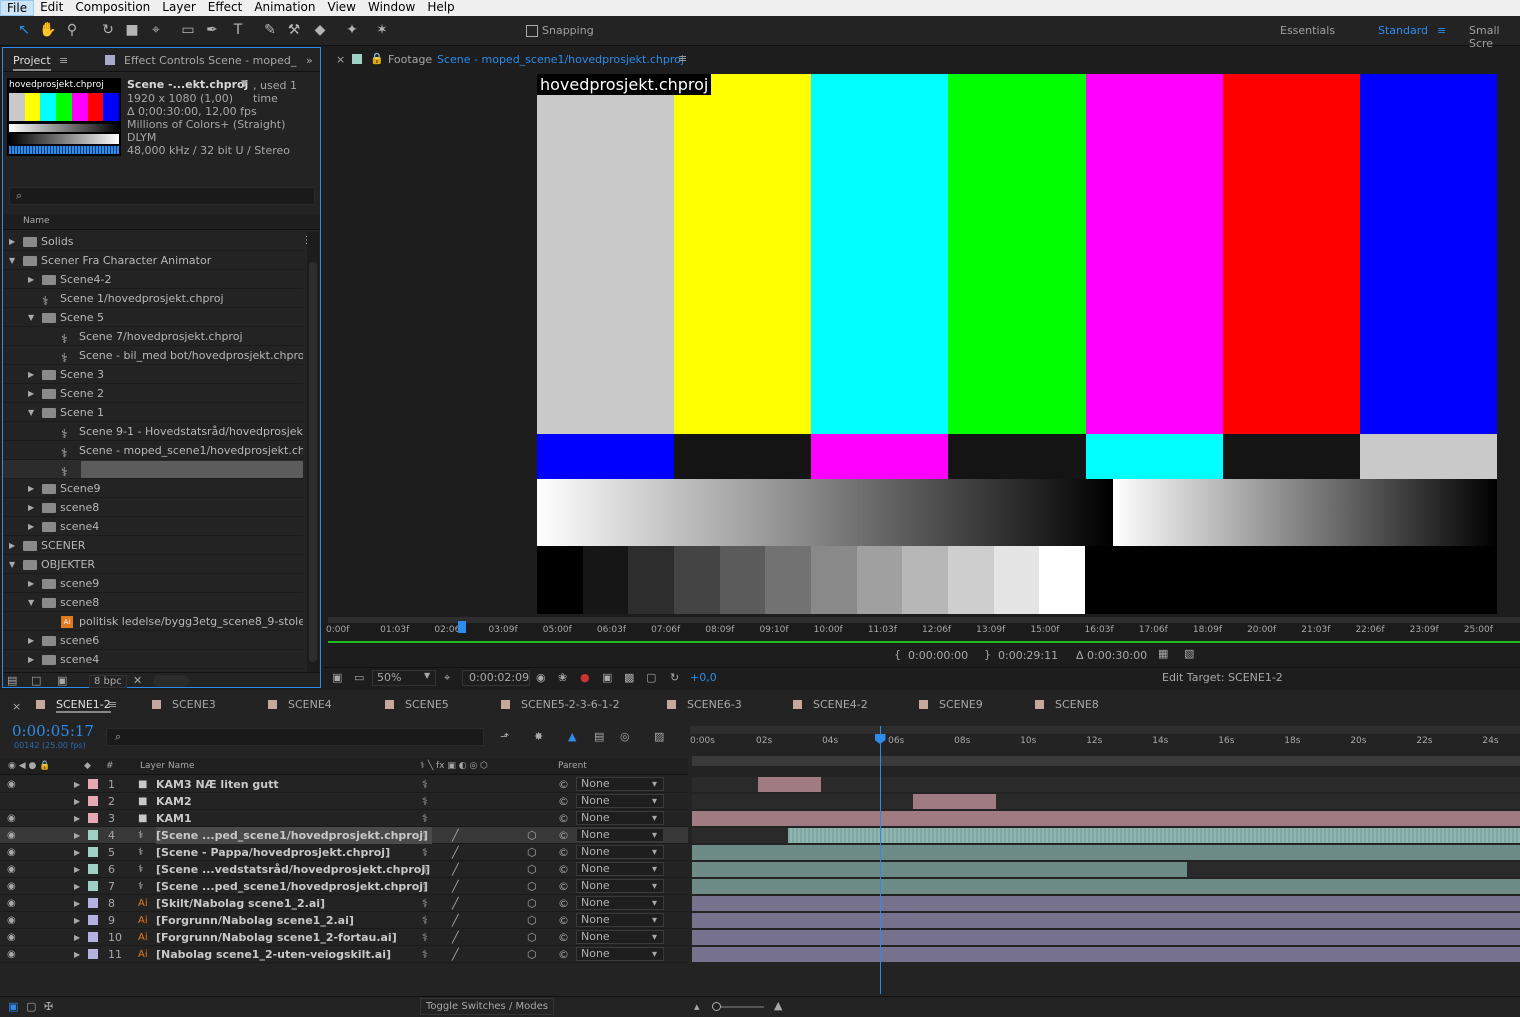  I want to click on project-menu-icon: ≡, so click(63, 60).